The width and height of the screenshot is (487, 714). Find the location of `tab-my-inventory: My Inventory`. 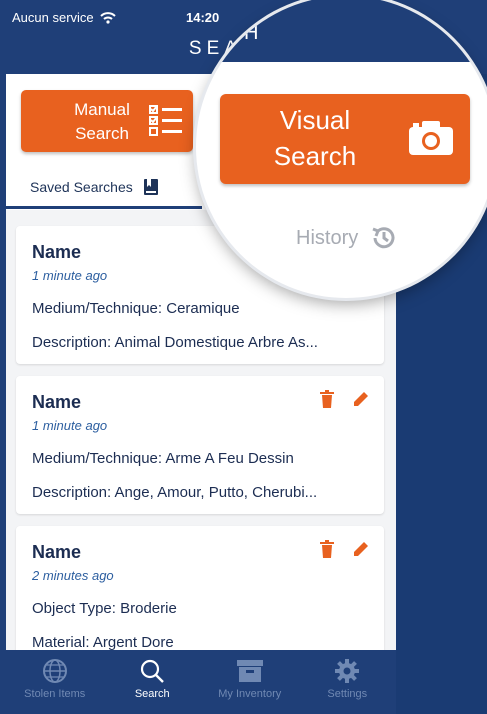

tab-my-inventory: My Inventory is located at coordinates (250, 682).